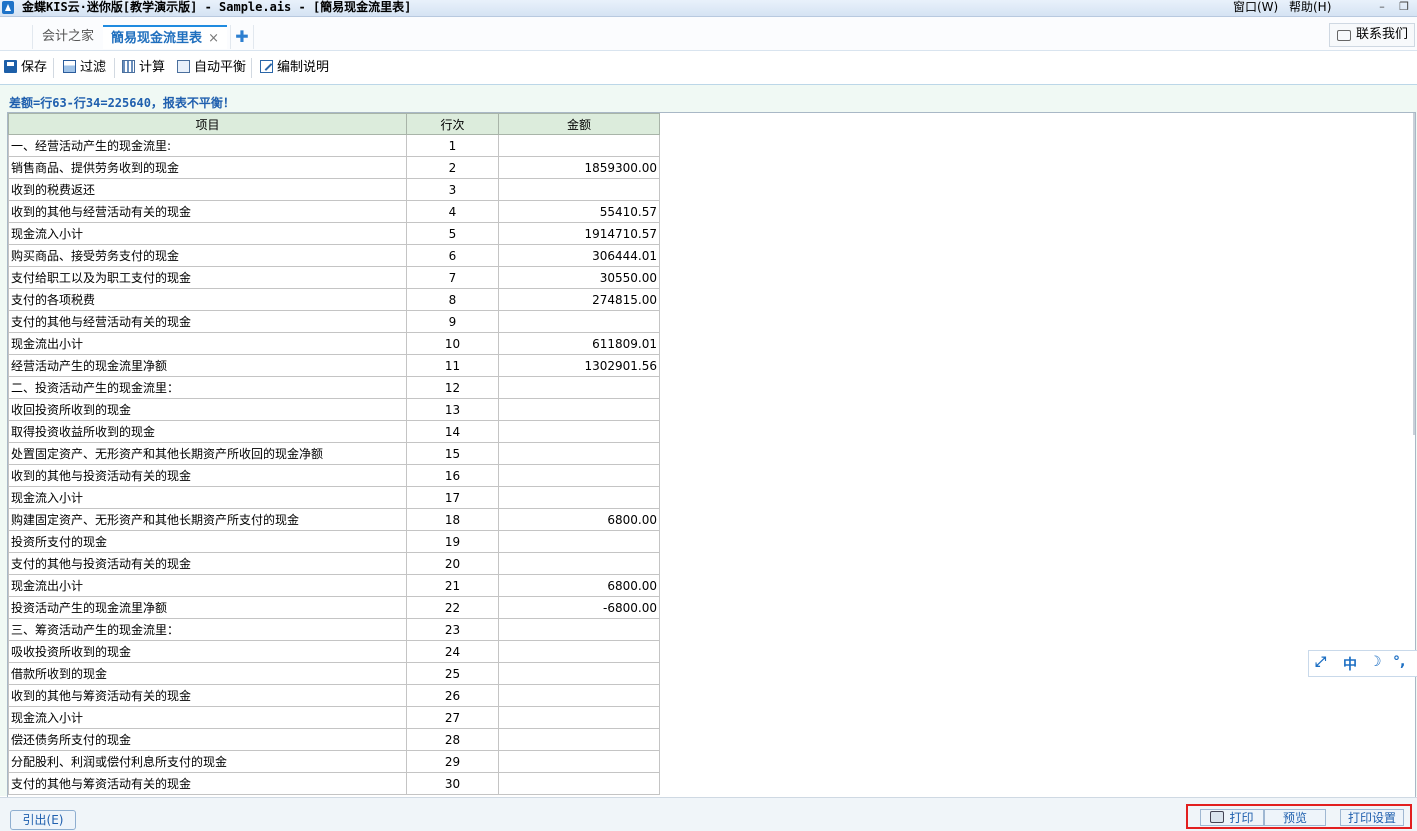 The image size is (1417, 831). Describe the element at coordinates (207, 629) in the screenshot. I see `row-item-cell: 三、筹资活动产生的现金流里：` at that location.